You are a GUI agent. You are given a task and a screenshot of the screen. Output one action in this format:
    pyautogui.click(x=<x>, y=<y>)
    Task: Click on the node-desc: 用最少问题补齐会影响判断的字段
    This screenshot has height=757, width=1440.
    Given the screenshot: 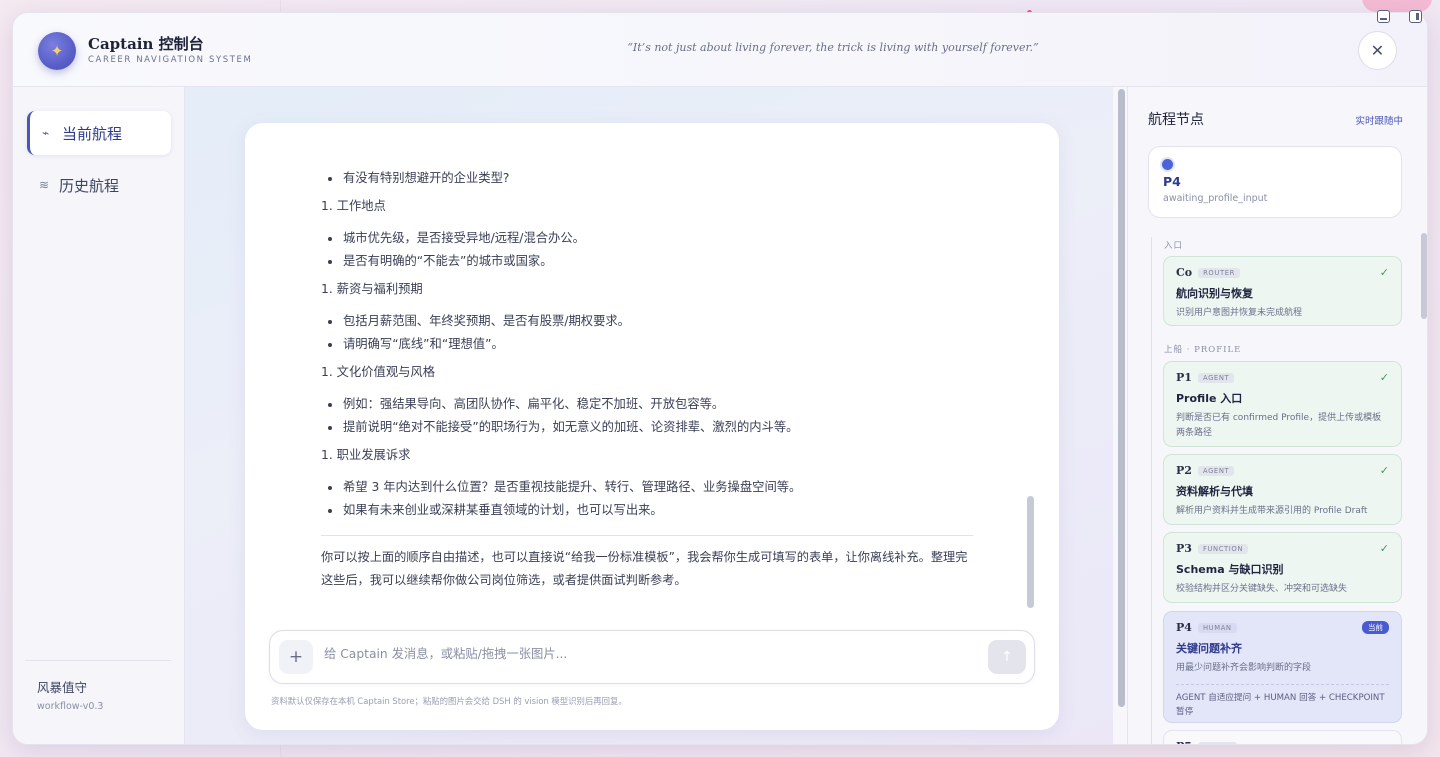 What is the action you would take?
    pyautogui.click(x=1244, y=668)
    